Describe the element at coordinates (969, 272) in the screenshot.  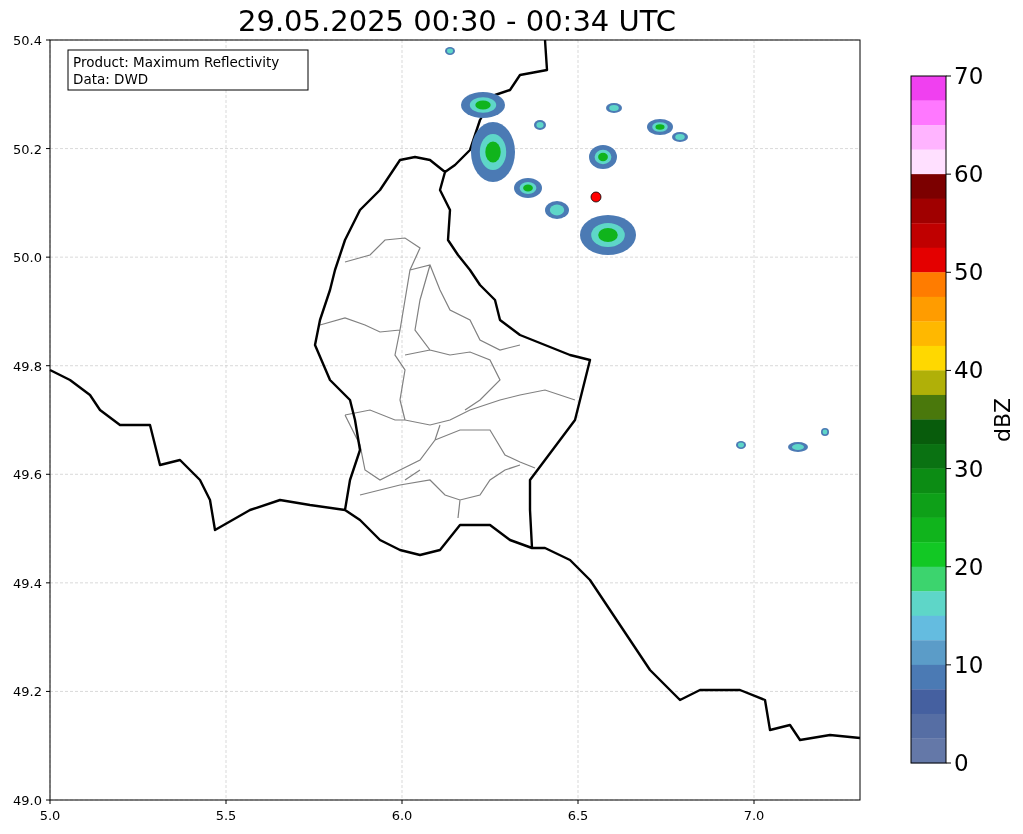
I see `colorbar-tick-label: 50` at that location.